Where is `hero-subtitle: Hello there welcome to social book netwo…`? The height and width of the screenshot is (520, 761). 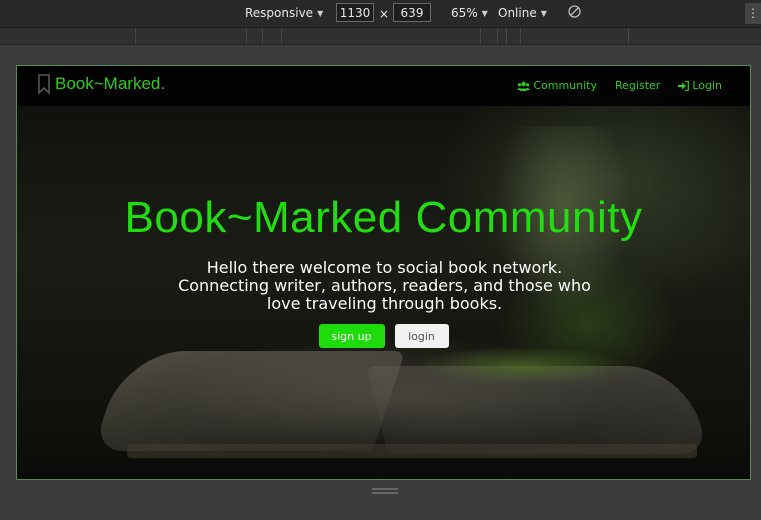
hero-subtitle: Hello there welcome to social book netwo… is located at coordinates (384, 285).